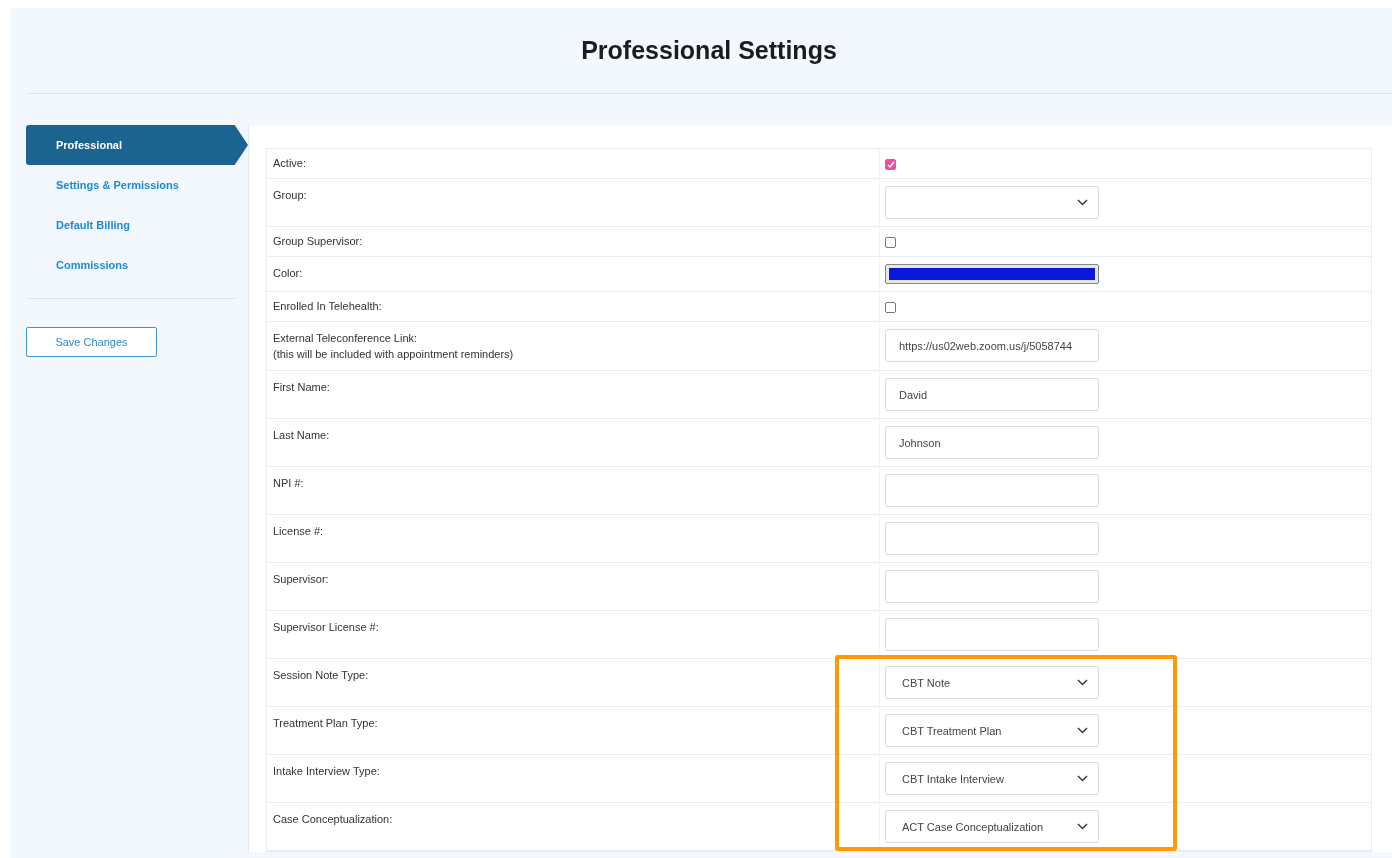 The height and width of the screenshot is (858, 1392). Describe the element at coordinates (91, 342) in the screenshot. I see `save-changes-button: Save Changes` at that location.